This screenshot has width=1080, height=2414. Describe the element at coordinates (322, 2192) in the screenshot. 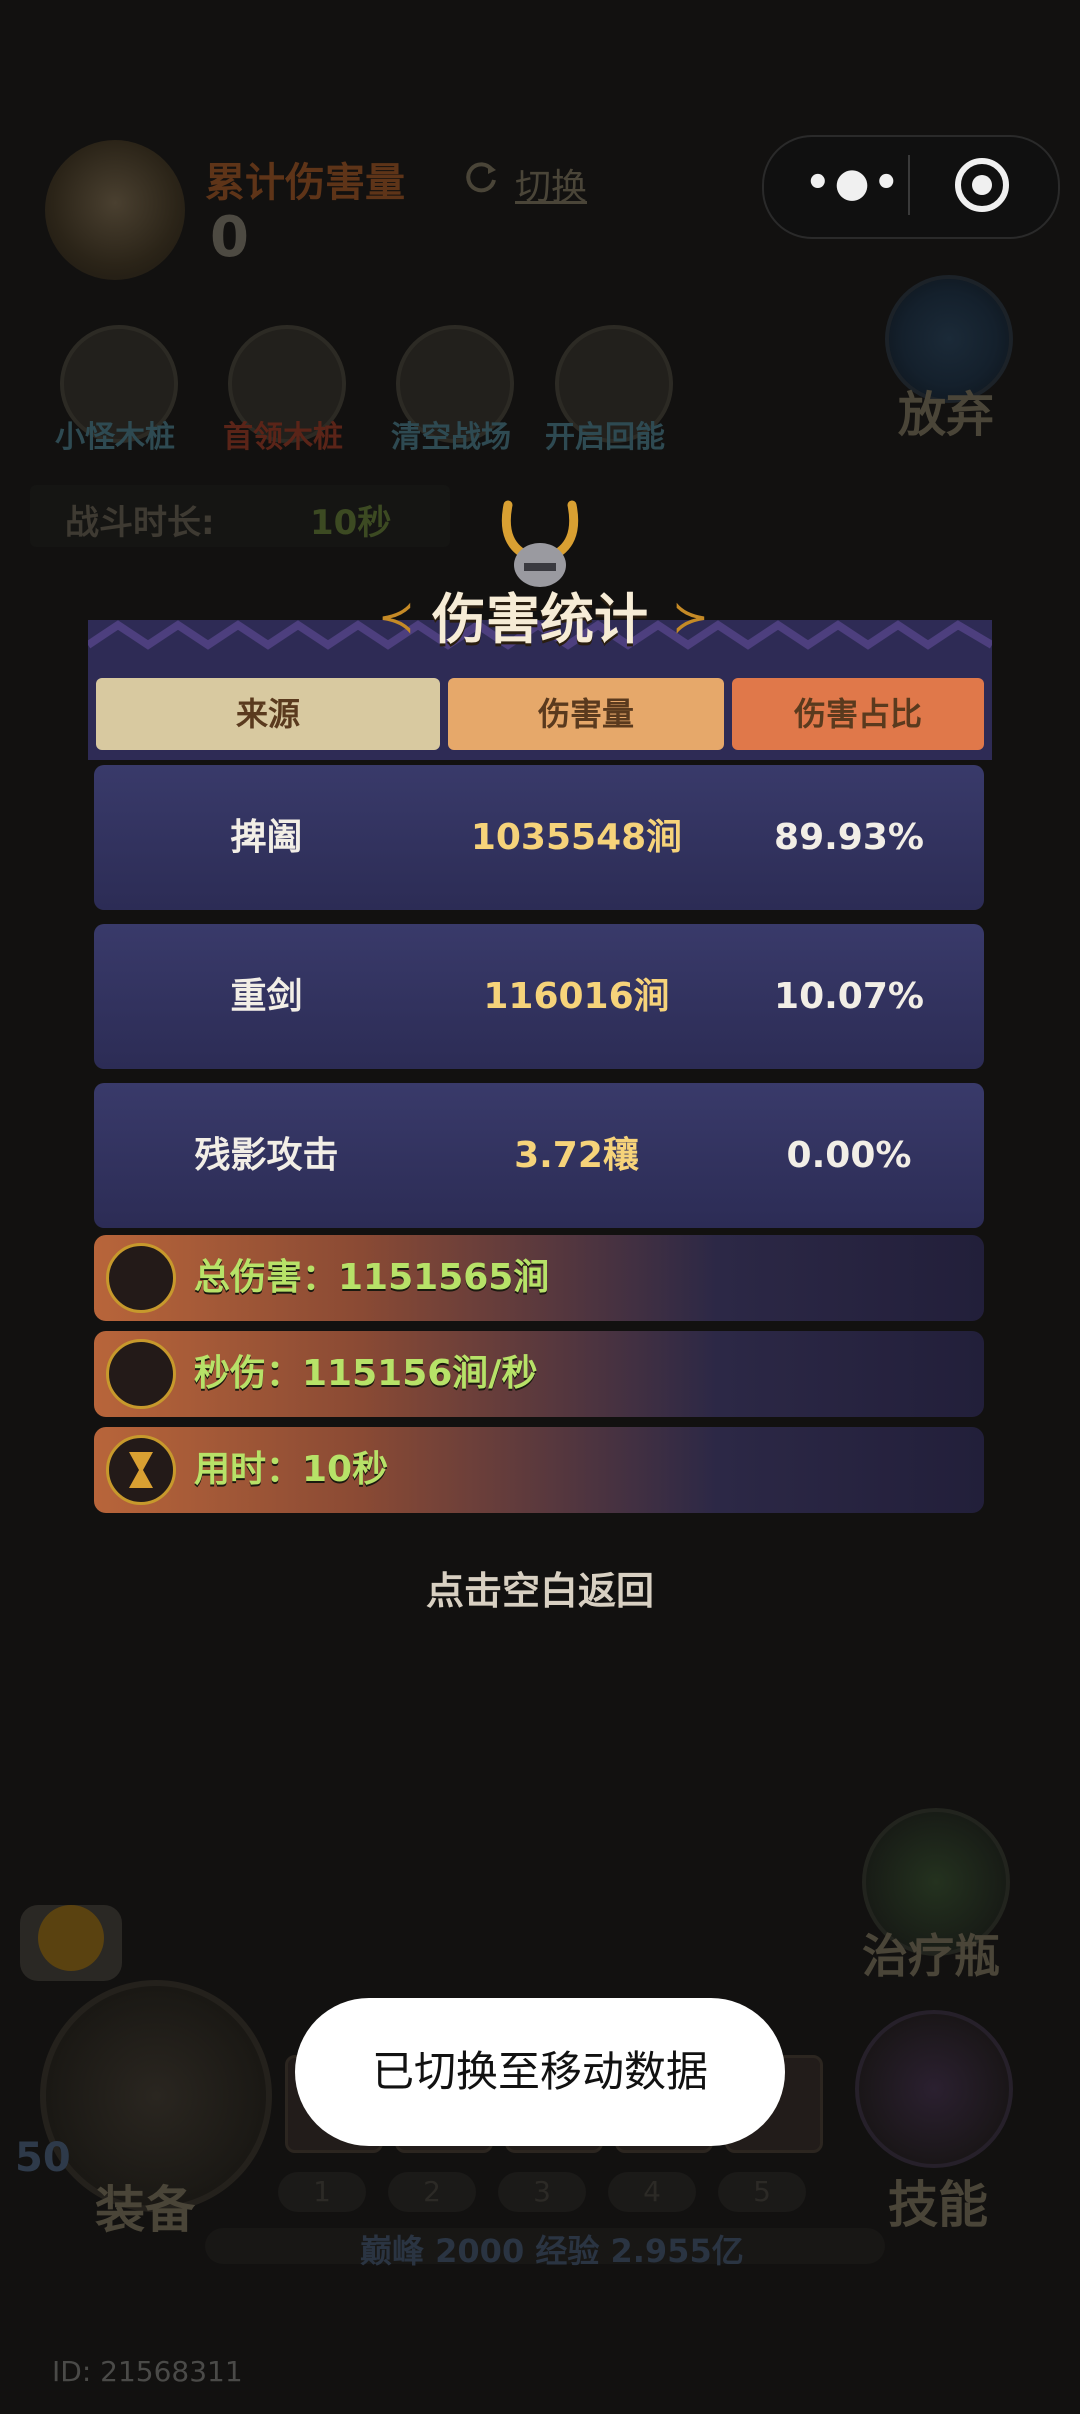

I see `slot-number: 1` at that location.